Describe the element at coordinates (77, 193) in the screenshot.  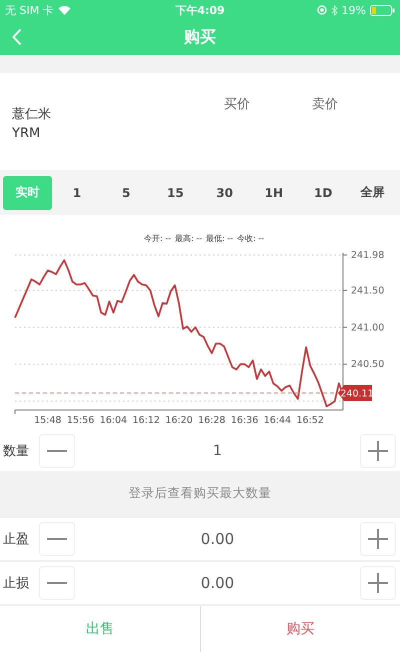
I see `period-tab: 1` at that location.